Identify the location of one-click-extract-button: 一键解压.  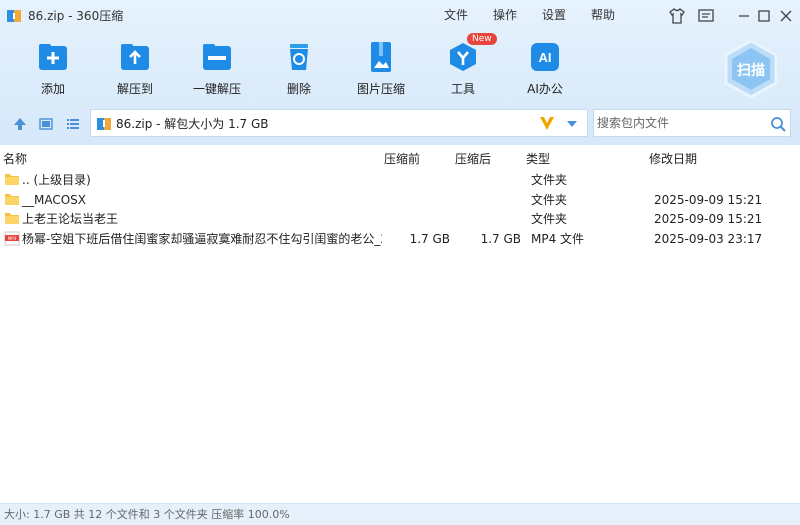
(217, 70).